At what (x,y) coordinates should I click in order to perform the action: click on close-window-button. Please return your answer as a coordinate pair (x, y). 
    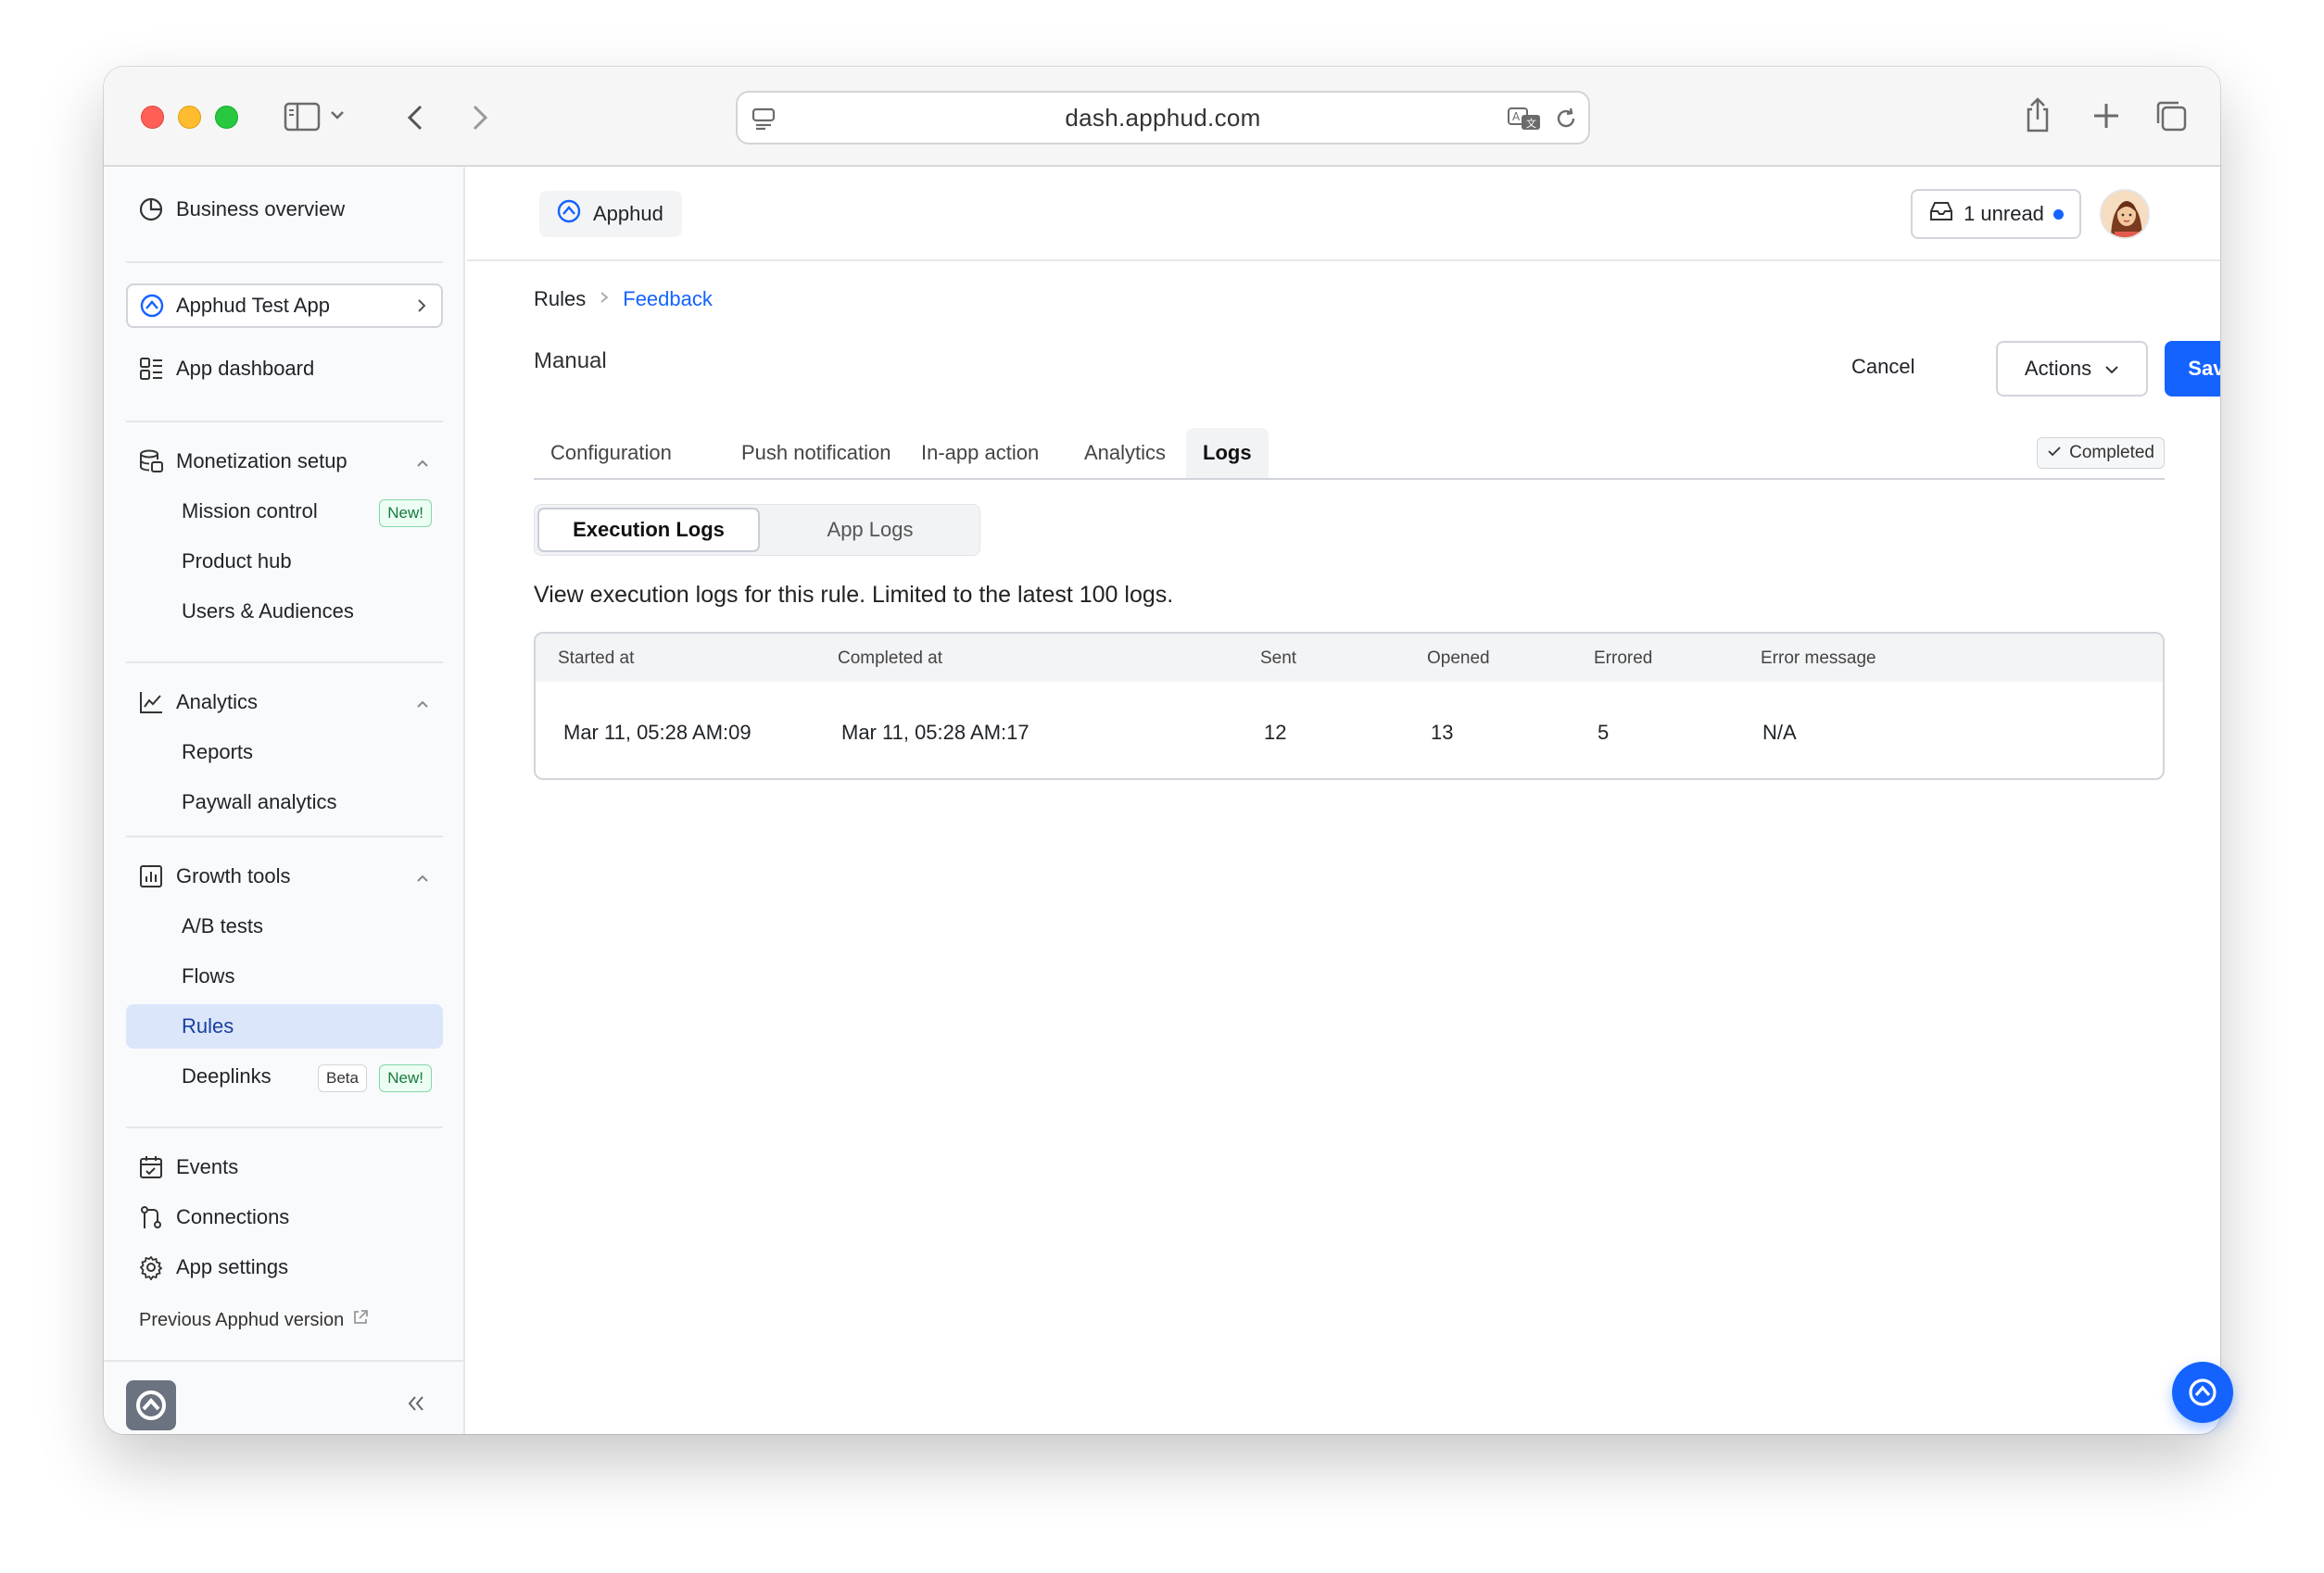
    Looking at the image, I should click on (152, 117).